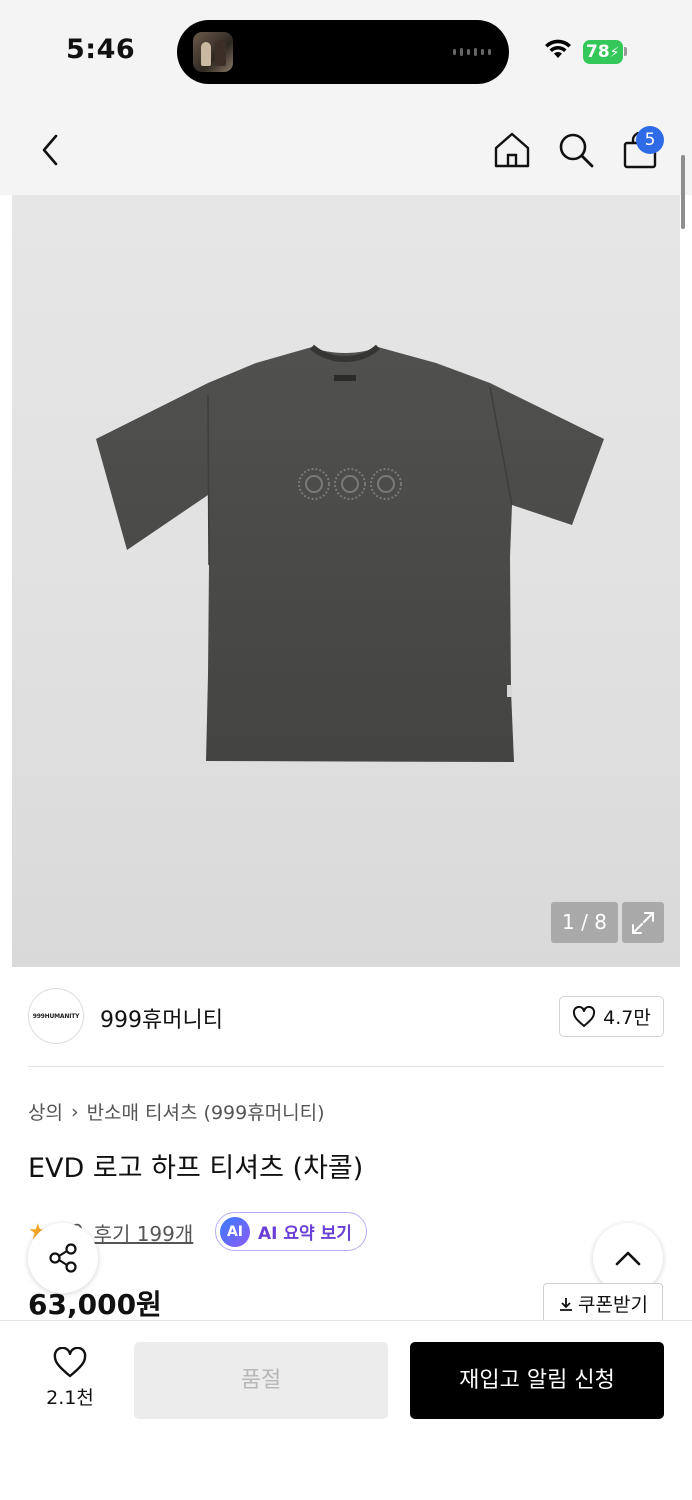  Describe the element at coordinates (101, 49) in the screenshot. I see `status-time: 5:46` at that location.